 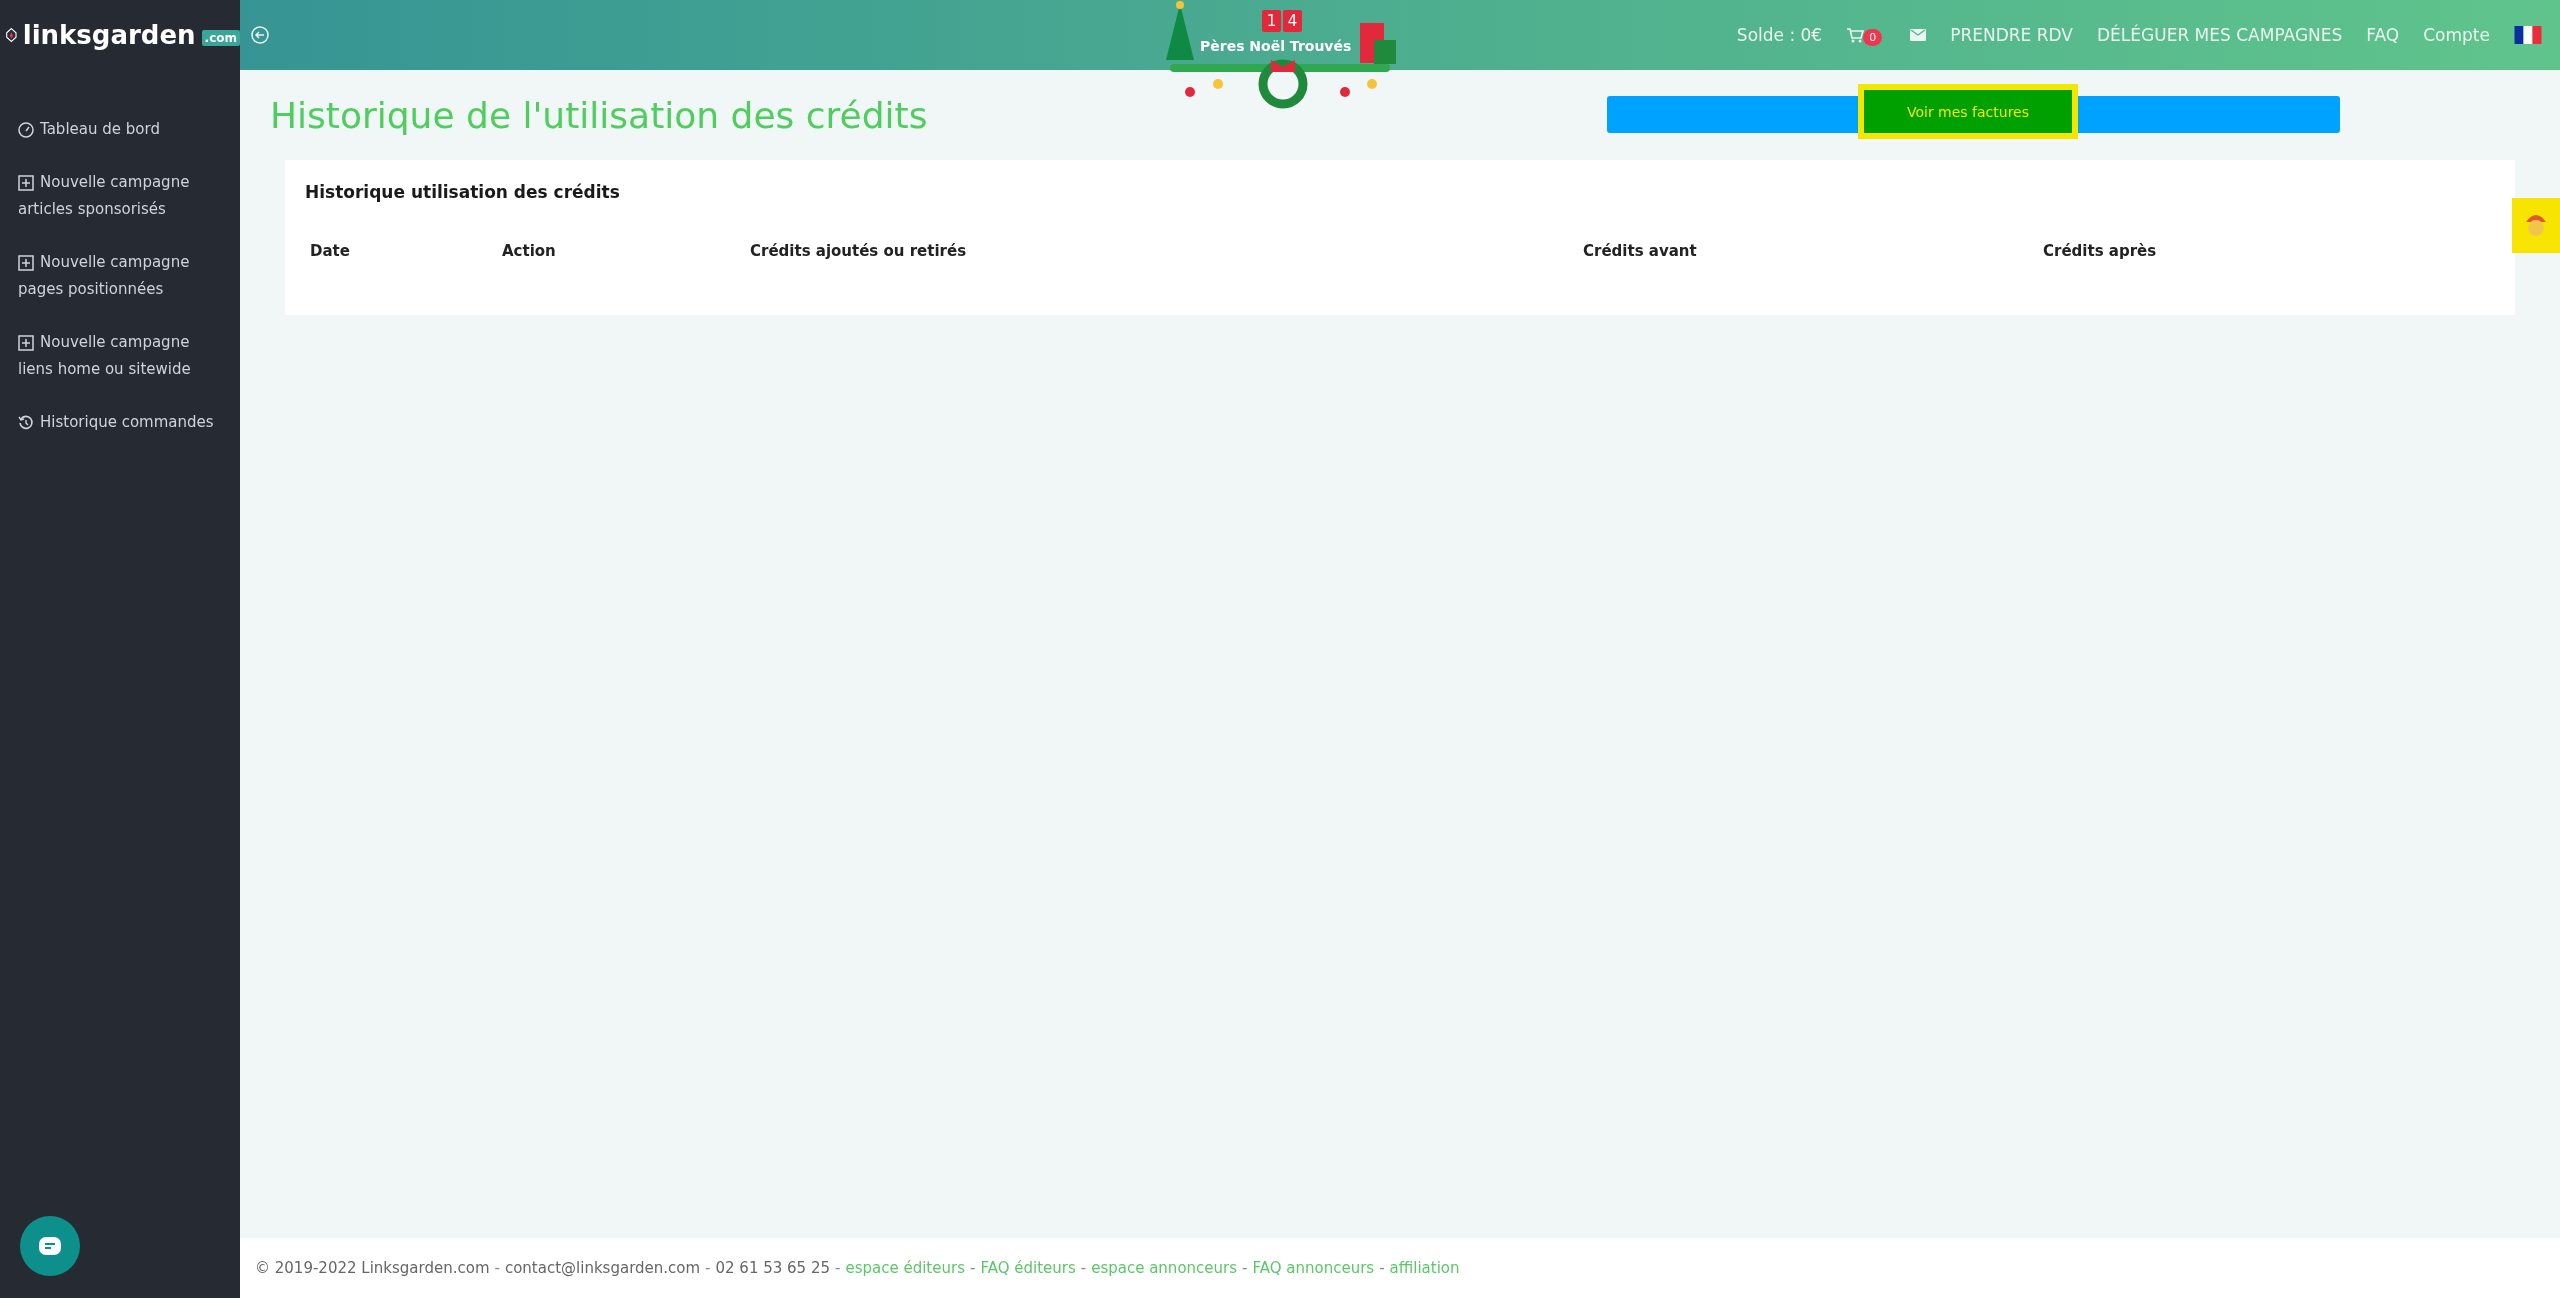 What do you see at coordinates (129, 196) in the screenshot?
I see `sidebar-item: Nouvelle campagne articles sponsorisés` at bounding box center [129, 196].